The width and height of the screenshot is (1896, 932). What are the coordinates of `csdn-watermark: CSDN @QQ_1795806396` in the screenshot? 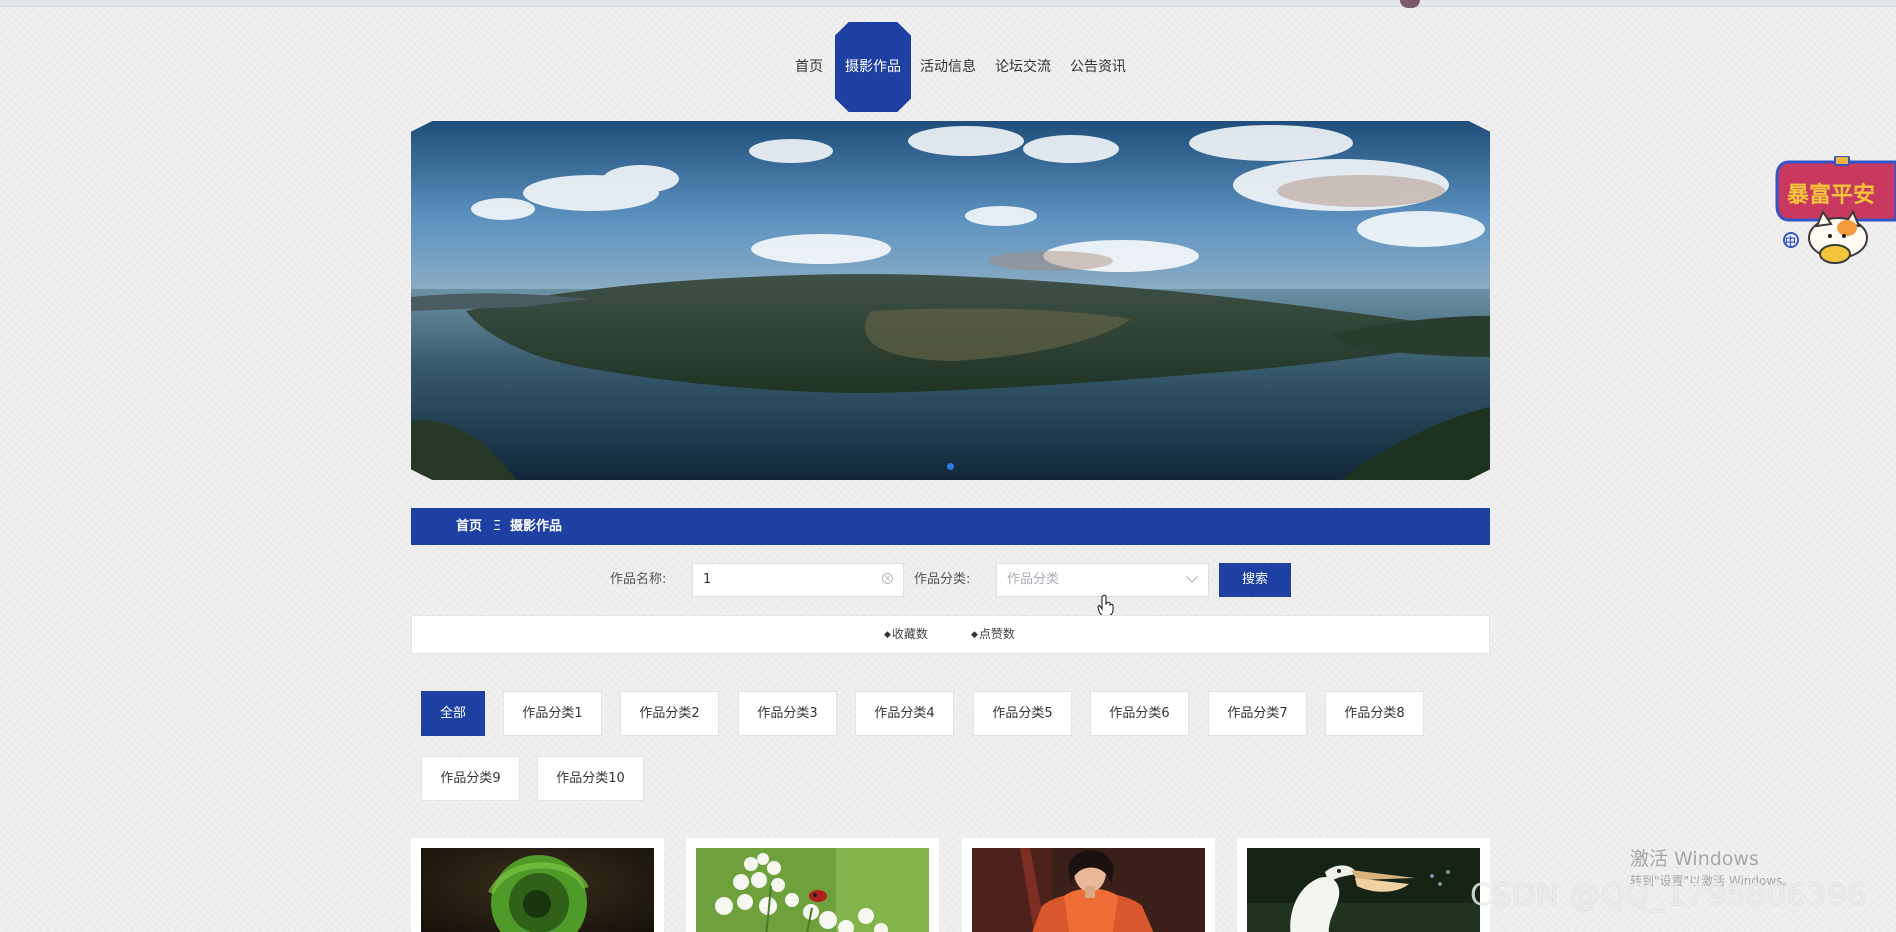 It's located at (1669, 895).